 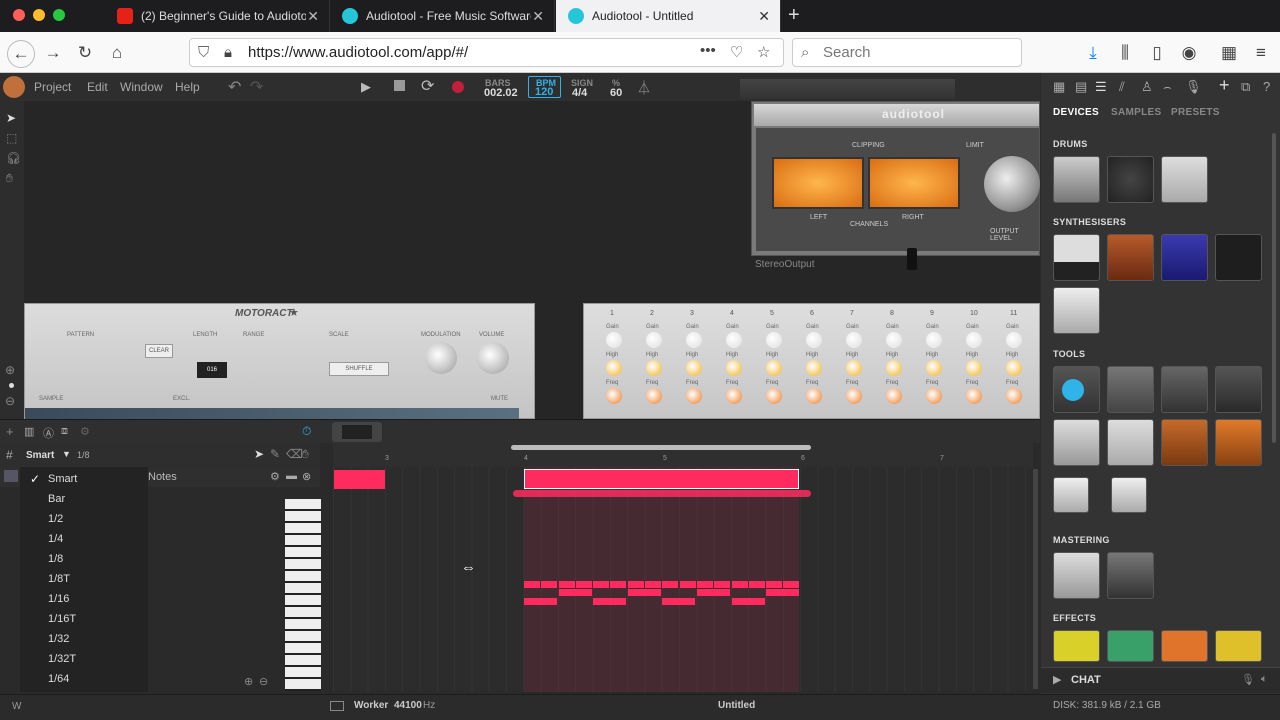 What do you see at coordinates (62, 619) in the screenshot?
I see `snap-option: 1/16T` at bounding box center [62, 619].